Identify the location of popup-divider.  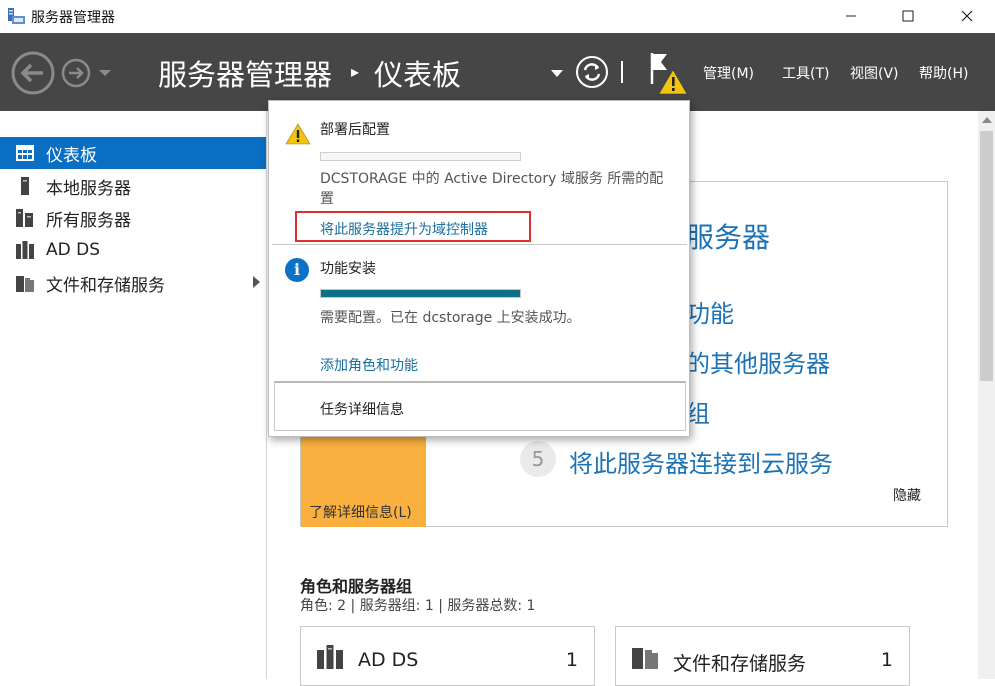
(479, 244).